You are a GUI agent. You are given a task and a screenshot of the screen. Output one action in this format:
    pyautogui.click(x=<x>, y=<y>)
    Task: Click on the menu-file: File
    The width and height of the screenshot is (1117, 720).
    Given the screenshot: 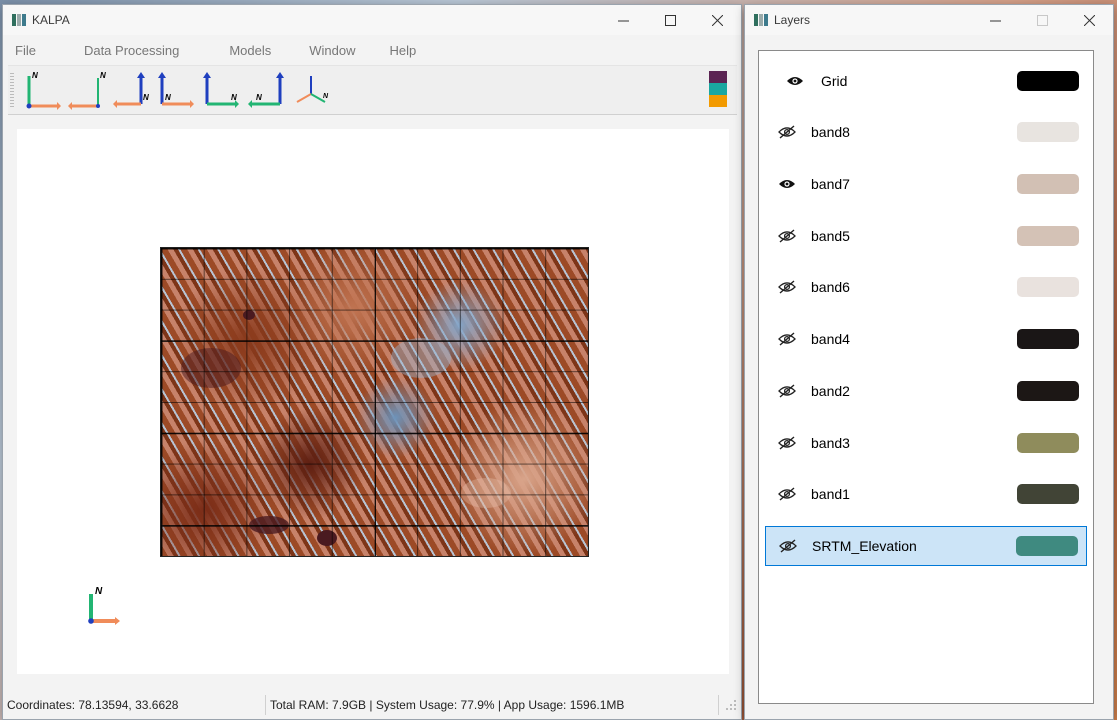 What is the action you would take?
    pyautogui.click(x=25, y=50)
    